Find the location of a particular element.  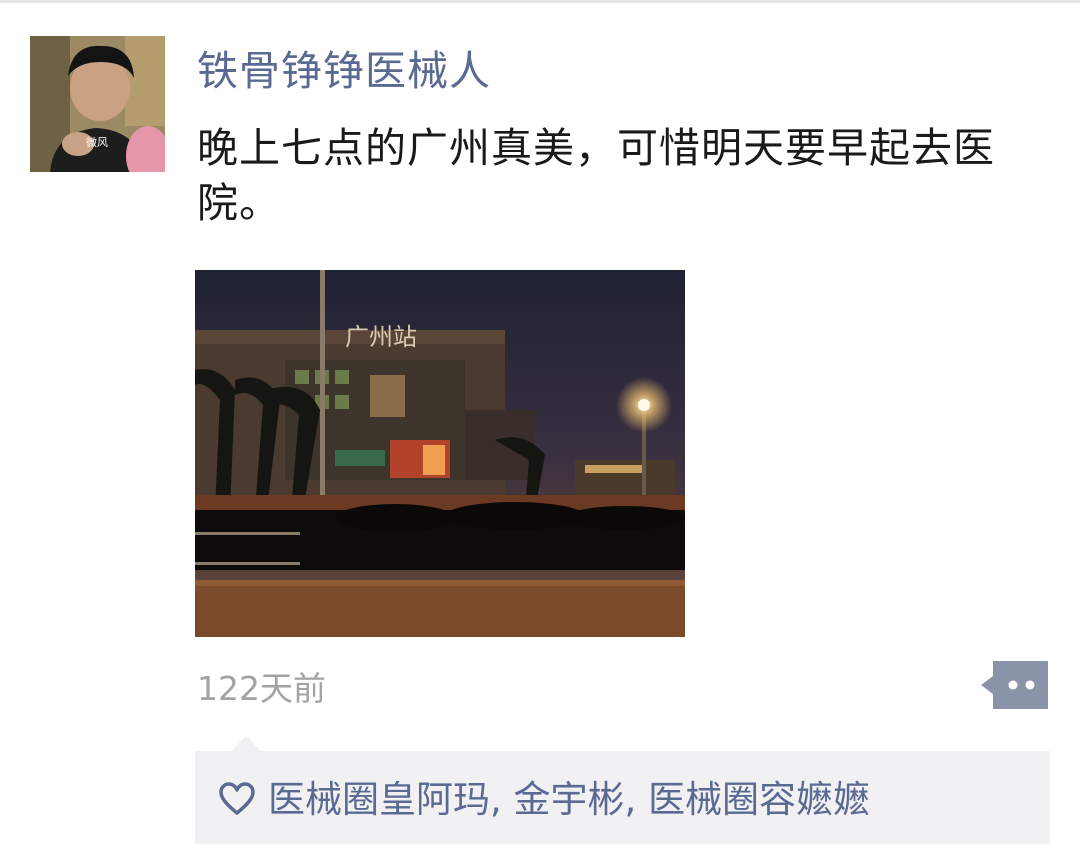

comment-dots-icon is located at coordinates (1014, 685).